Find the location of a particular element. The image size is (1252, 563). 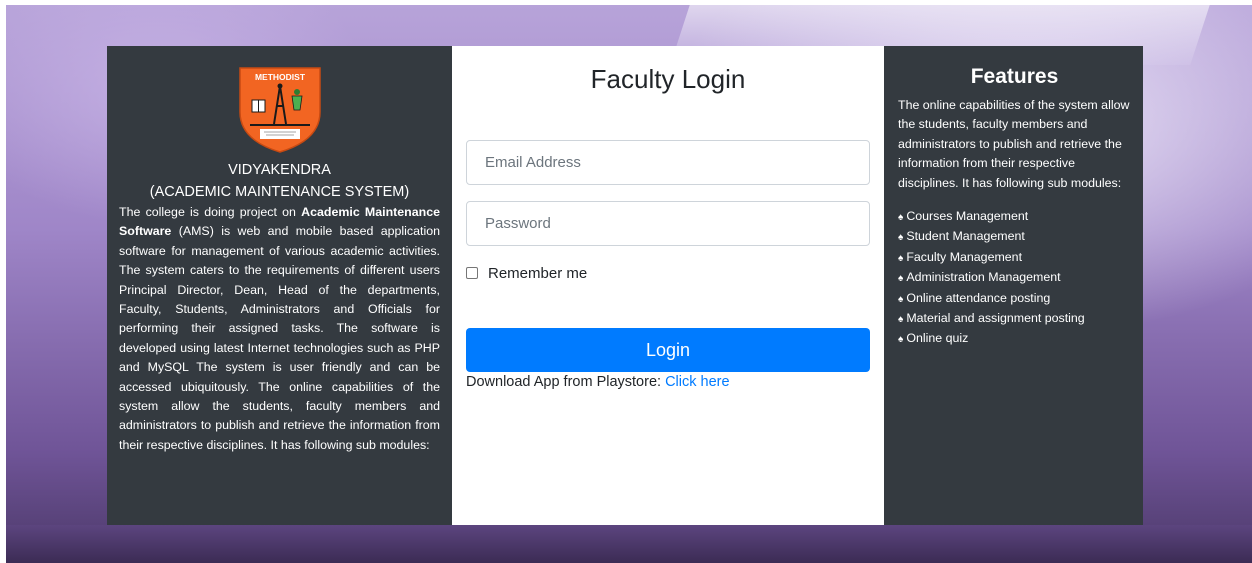

college-logo: METHODIST is located at coordinates (279, 110).